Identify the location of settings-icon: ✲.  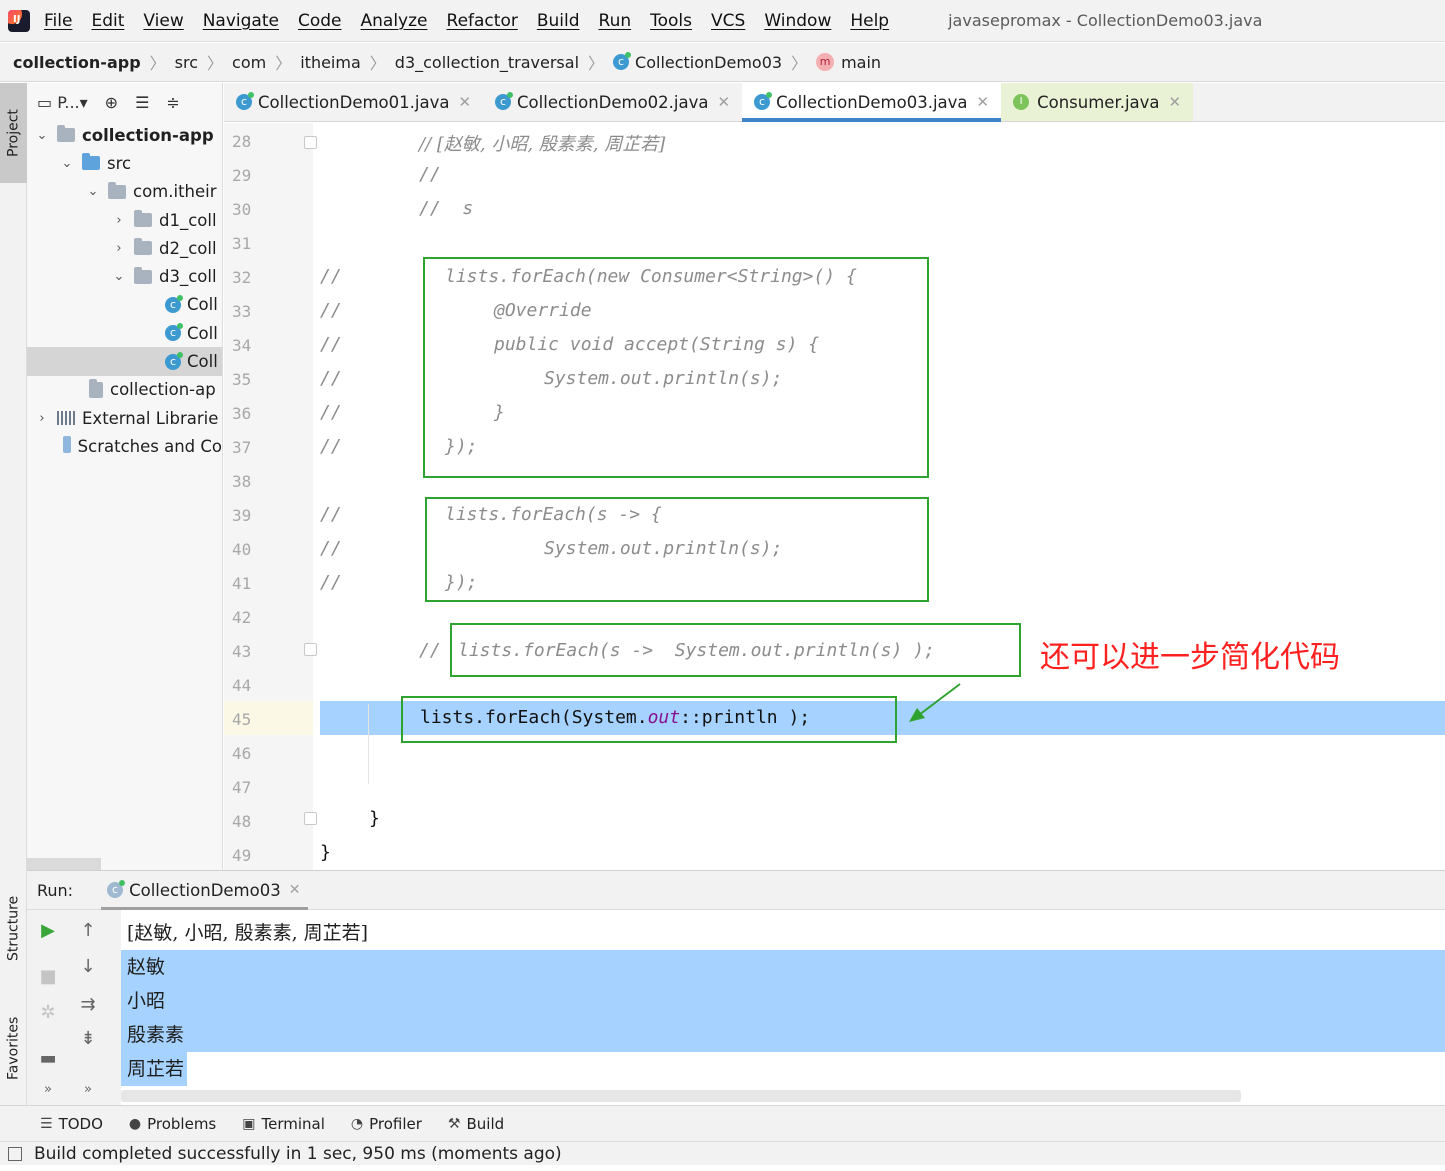
(48, 1012).